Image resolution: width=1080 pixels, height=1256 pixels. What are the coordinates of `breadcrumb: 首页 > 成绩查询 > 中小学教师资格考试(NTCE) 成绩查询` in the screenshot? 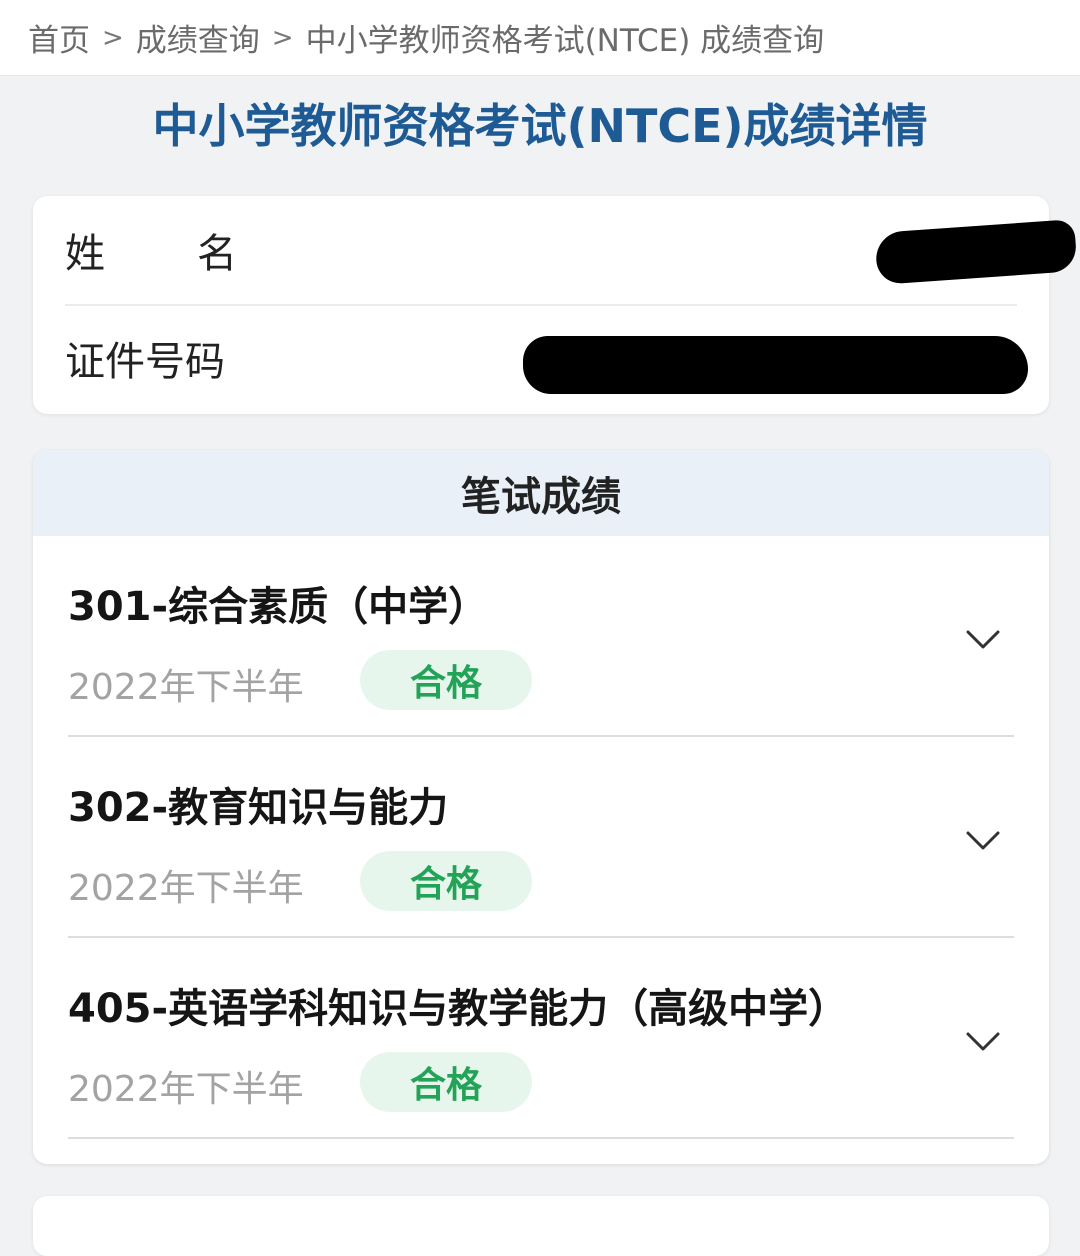 It's located at (540, 38).